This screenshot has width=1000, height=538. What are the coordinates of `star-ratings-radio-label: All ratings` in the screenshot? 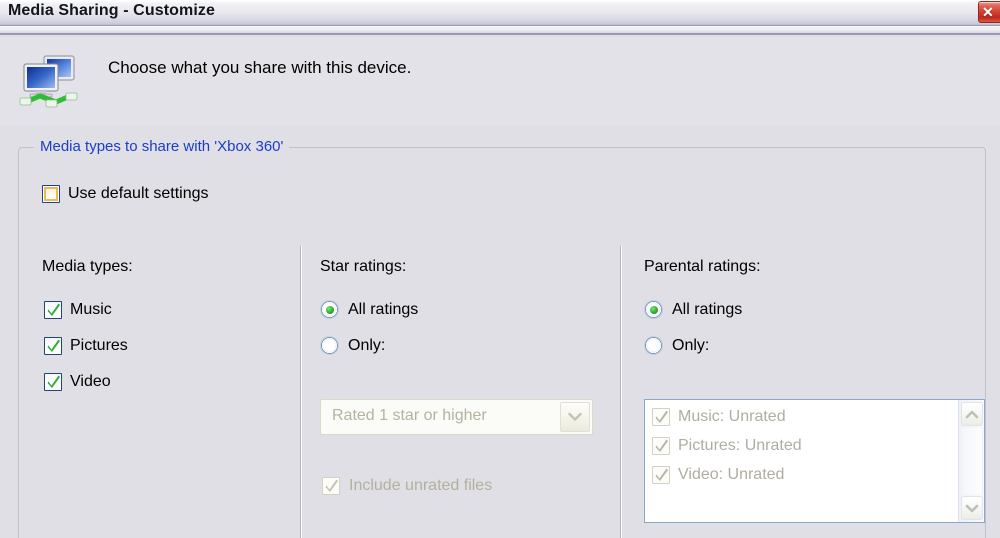 It's located at (383, 309).